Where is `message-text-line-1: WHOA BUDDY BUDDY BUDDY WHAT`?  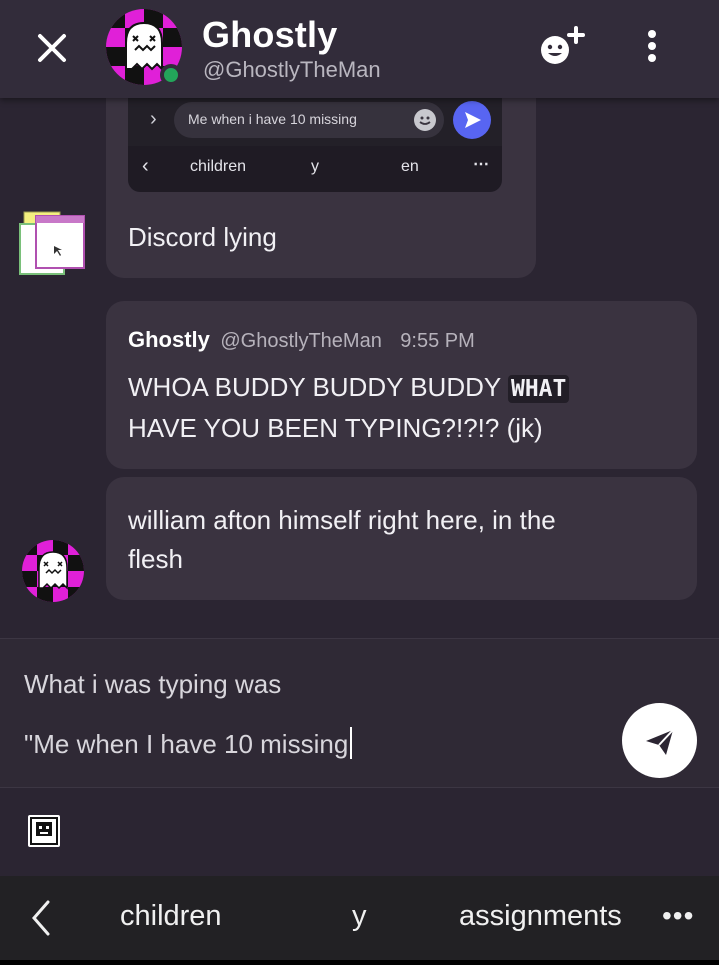
message-text-line-1: WHOA BUDDY BUDDY BUDDY WHAT is located at coordinates (349, 388).